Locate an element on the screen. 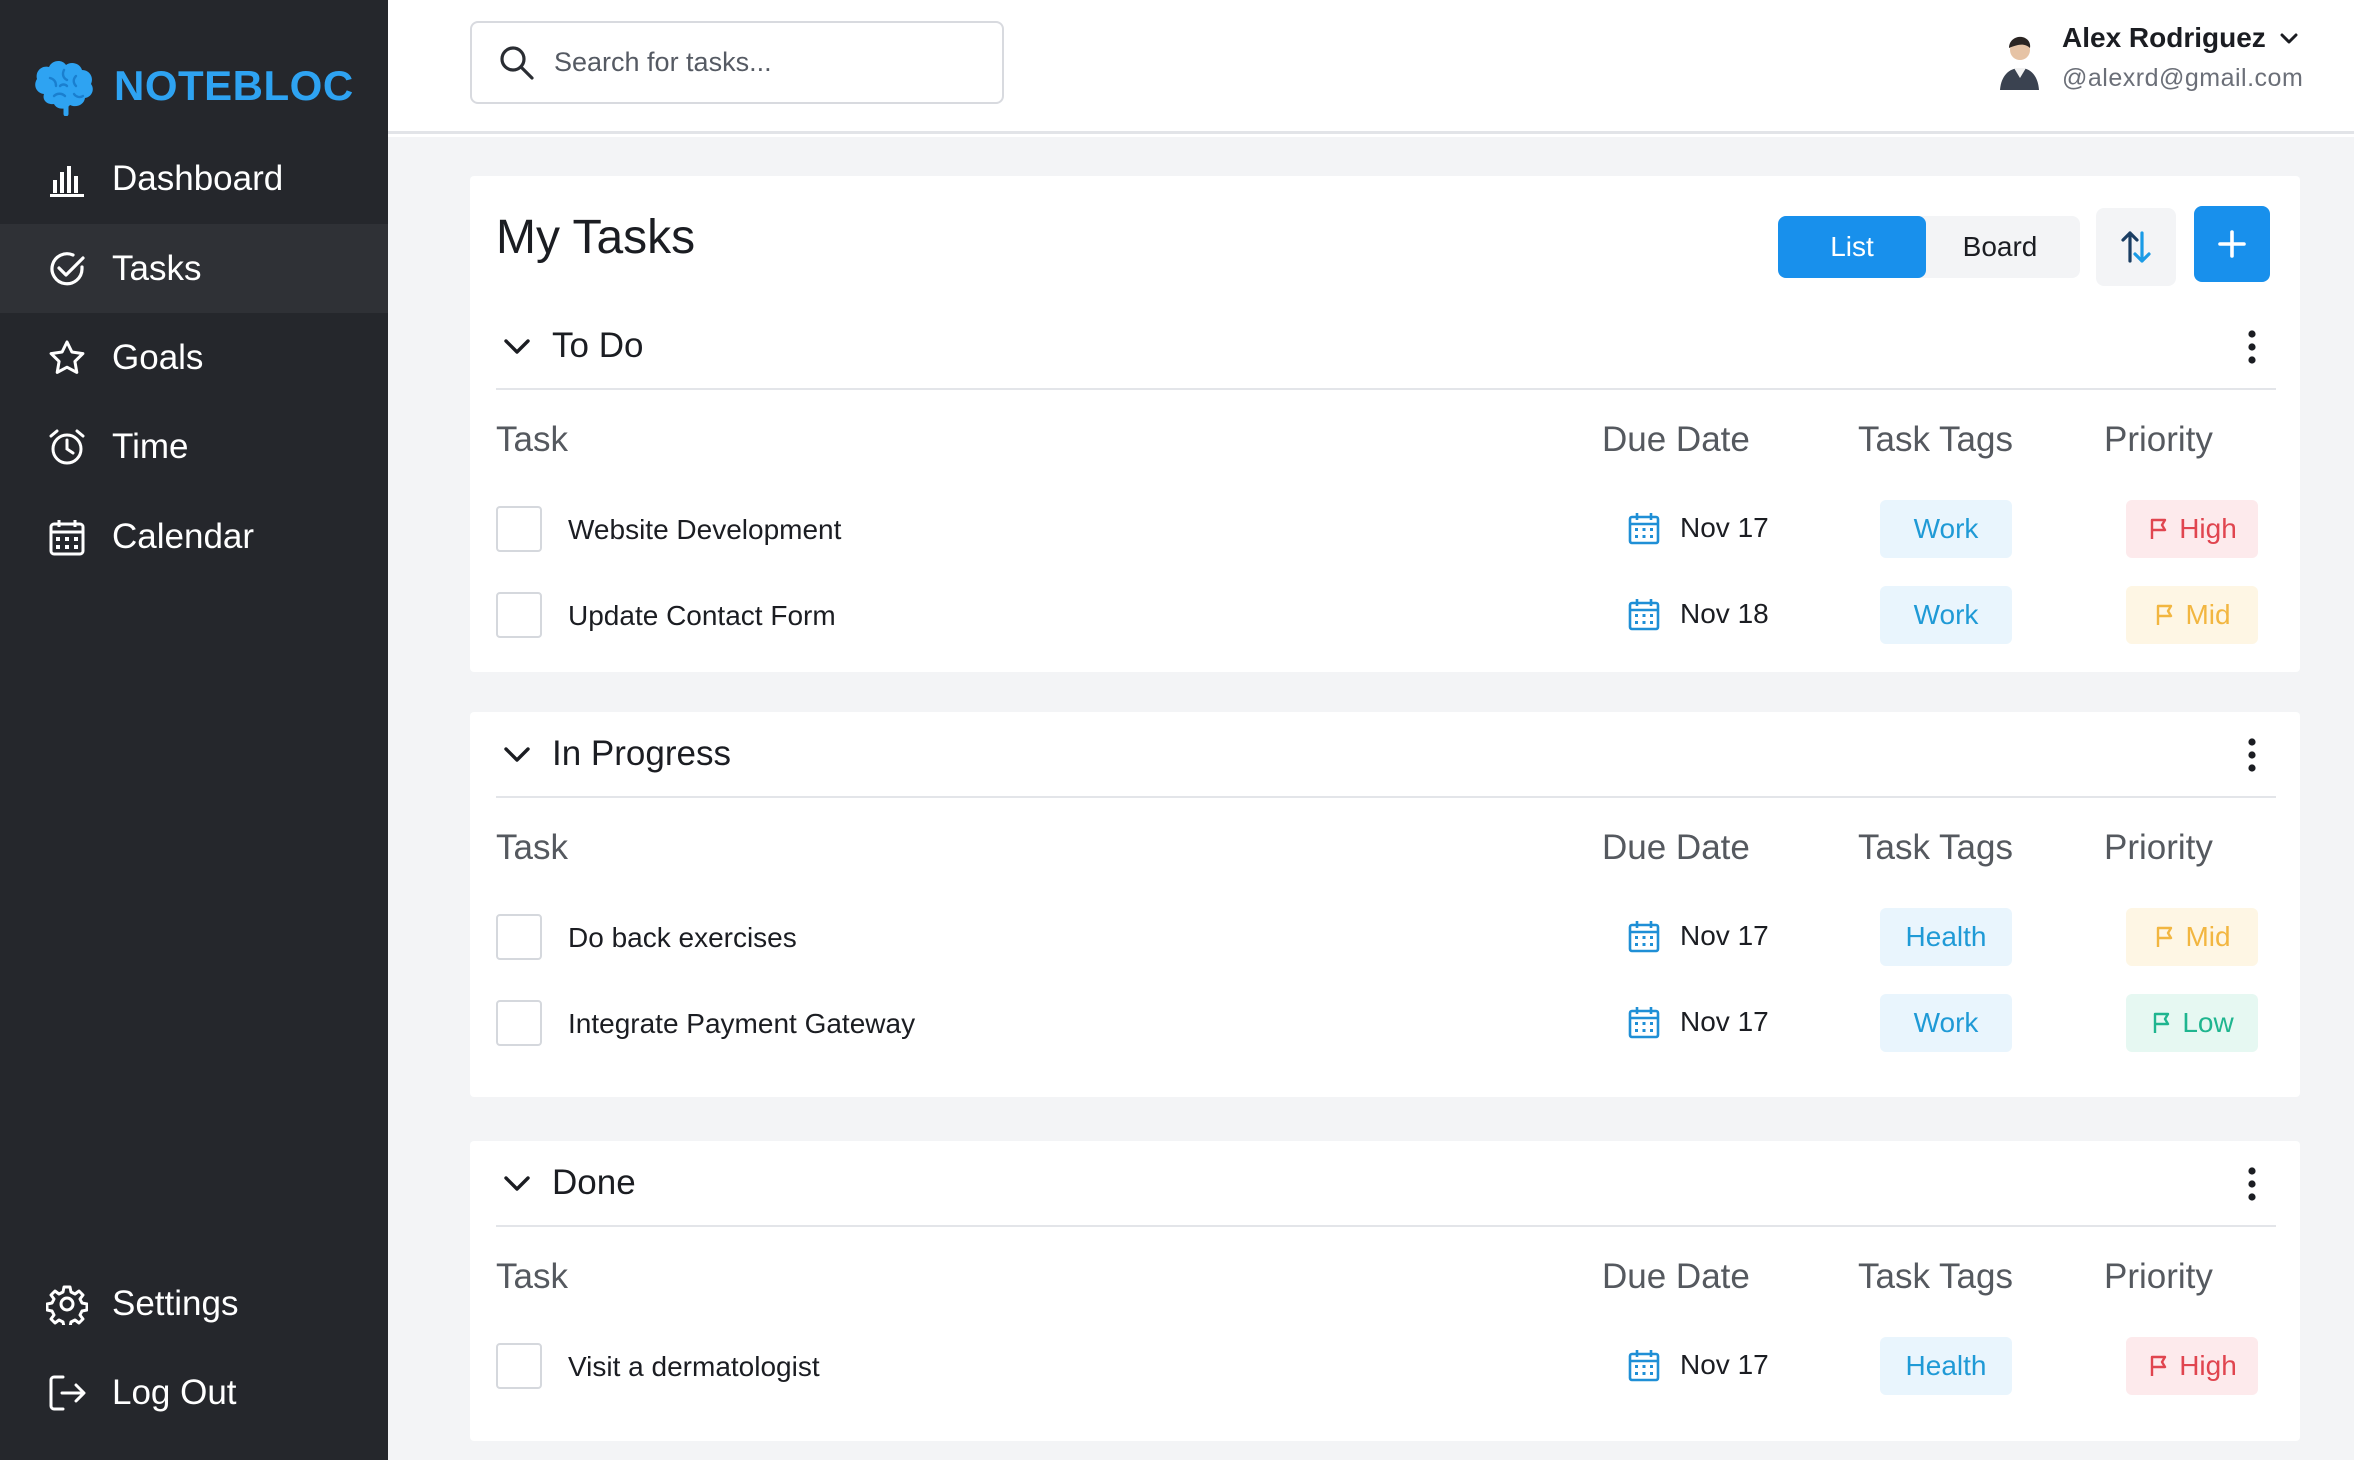 This screenshot has width=2372, height=1460. sidebar-item-label: Goals is located at coordinates (158, 357).